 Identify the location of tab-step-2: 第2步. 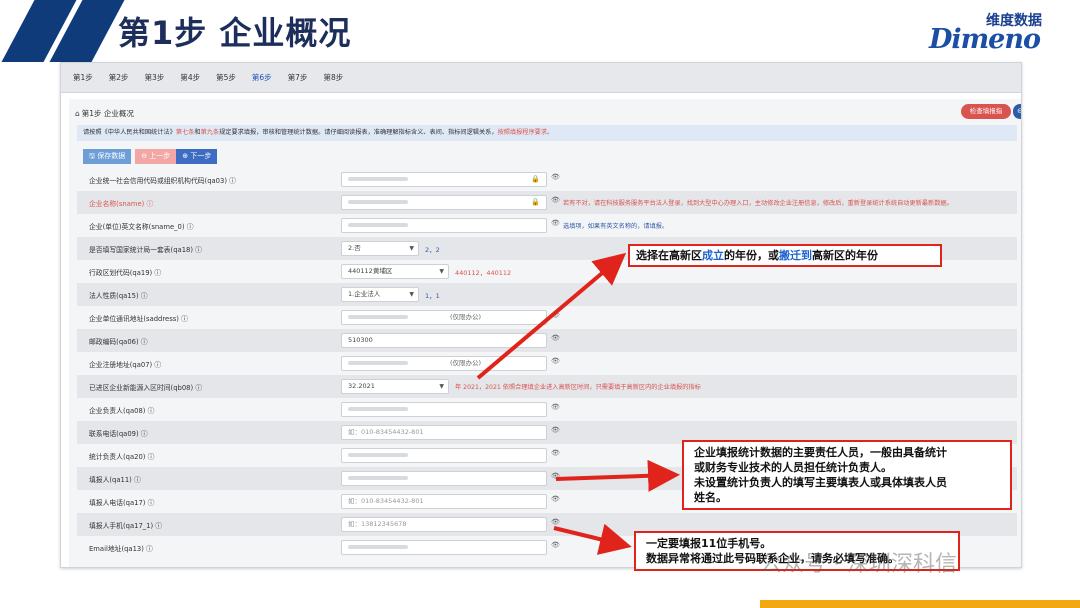
(119, 77).